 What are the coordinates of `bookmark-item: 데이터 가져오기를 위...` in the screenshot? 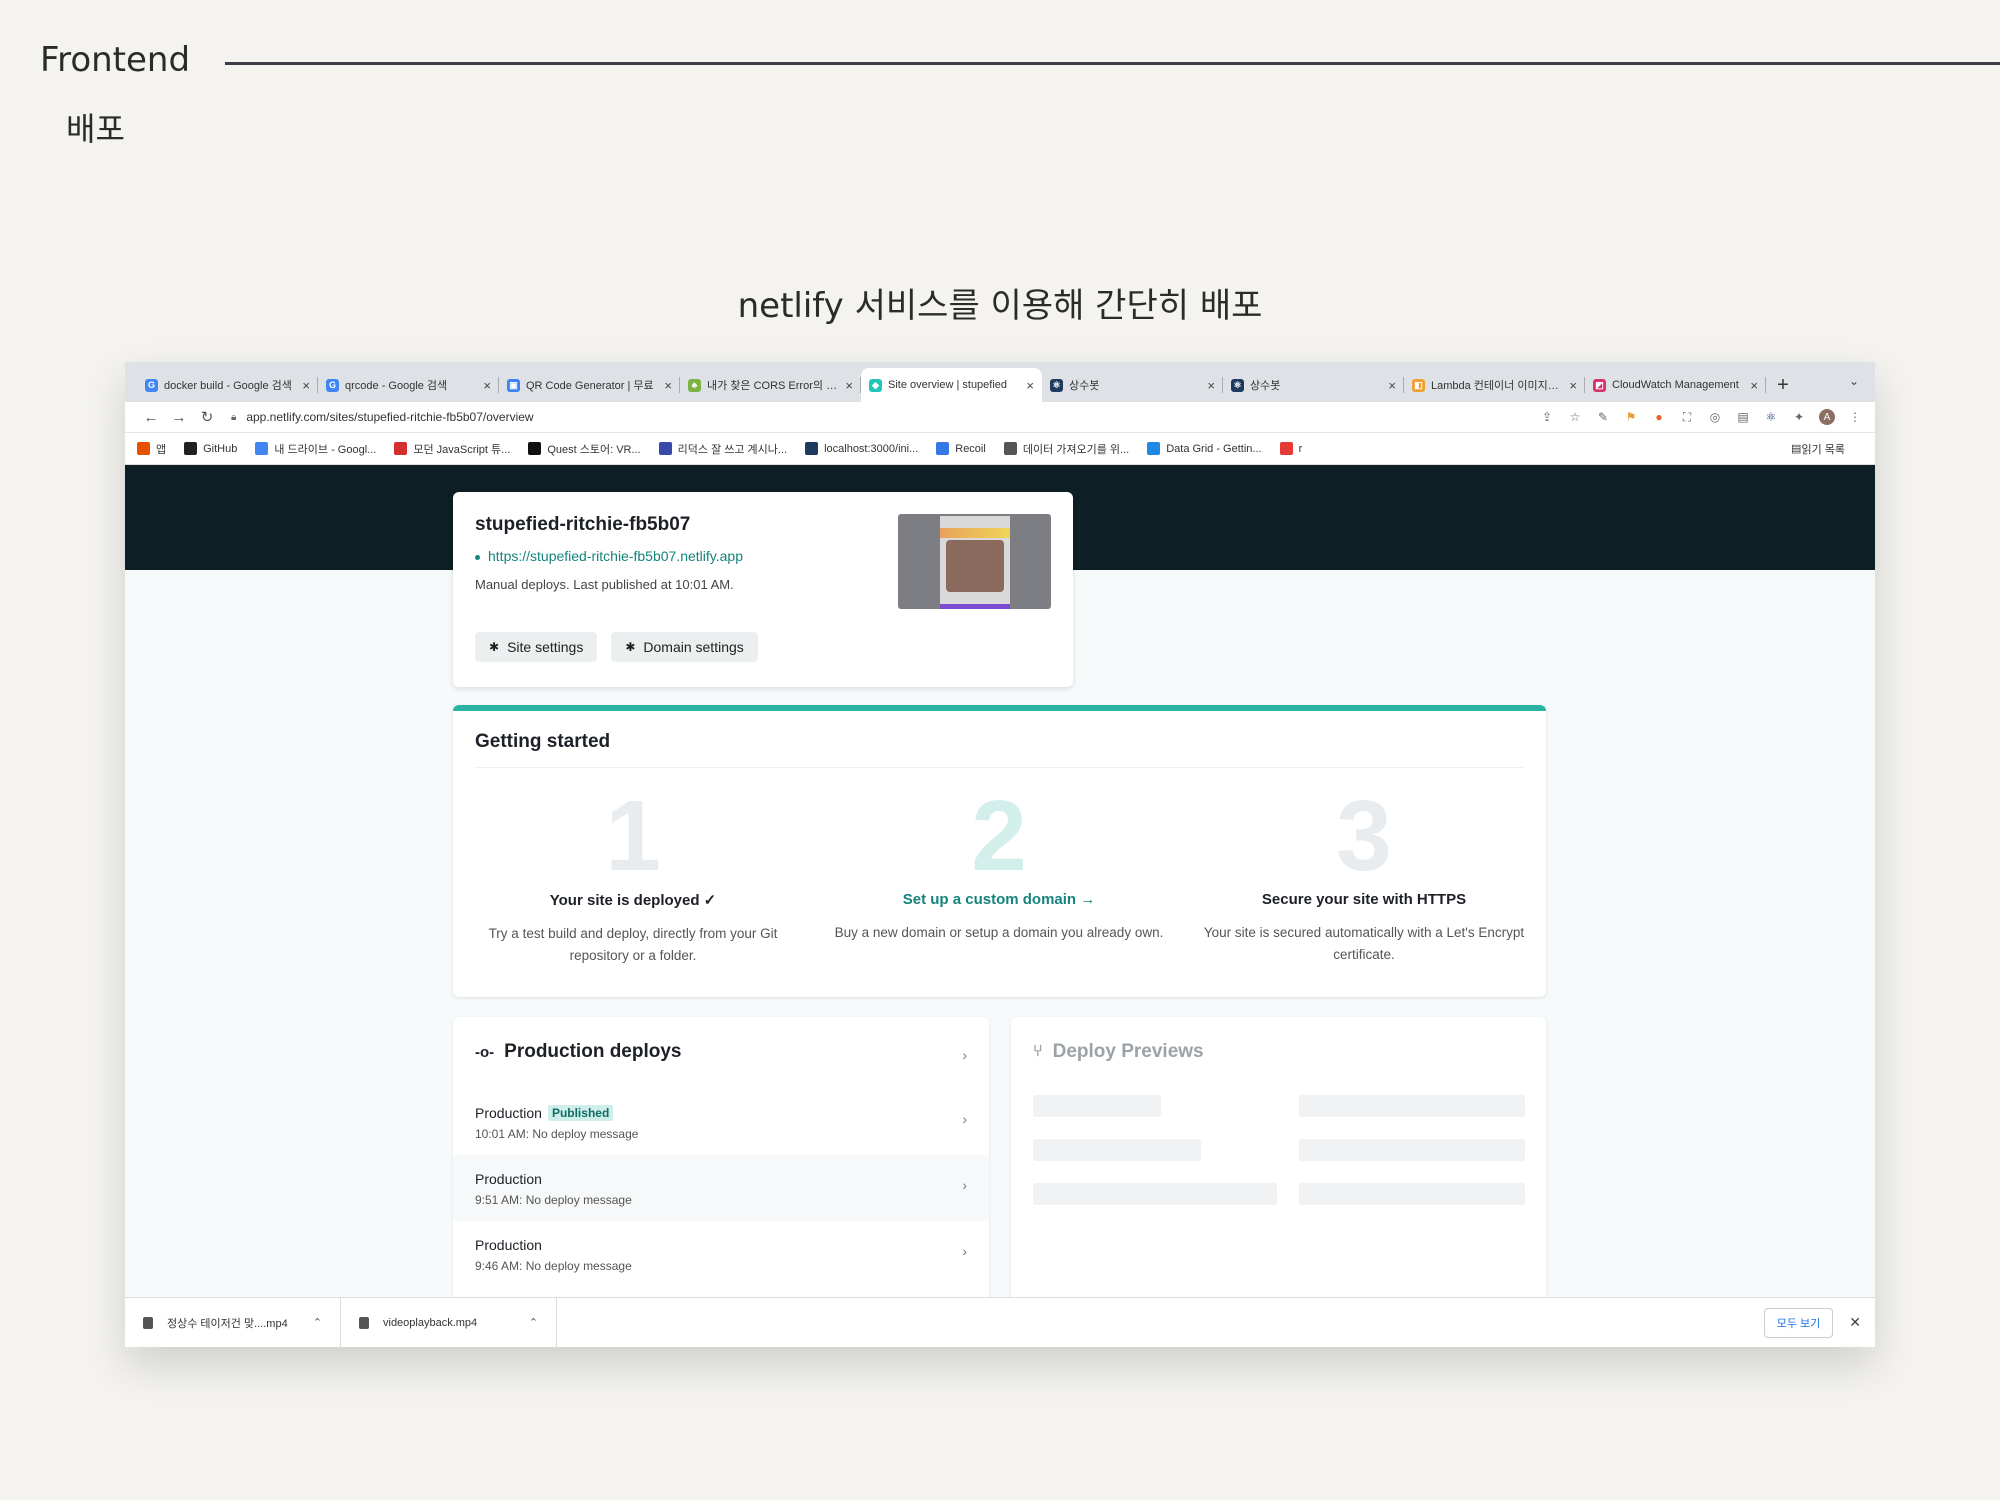 It's located at (1066, 449).